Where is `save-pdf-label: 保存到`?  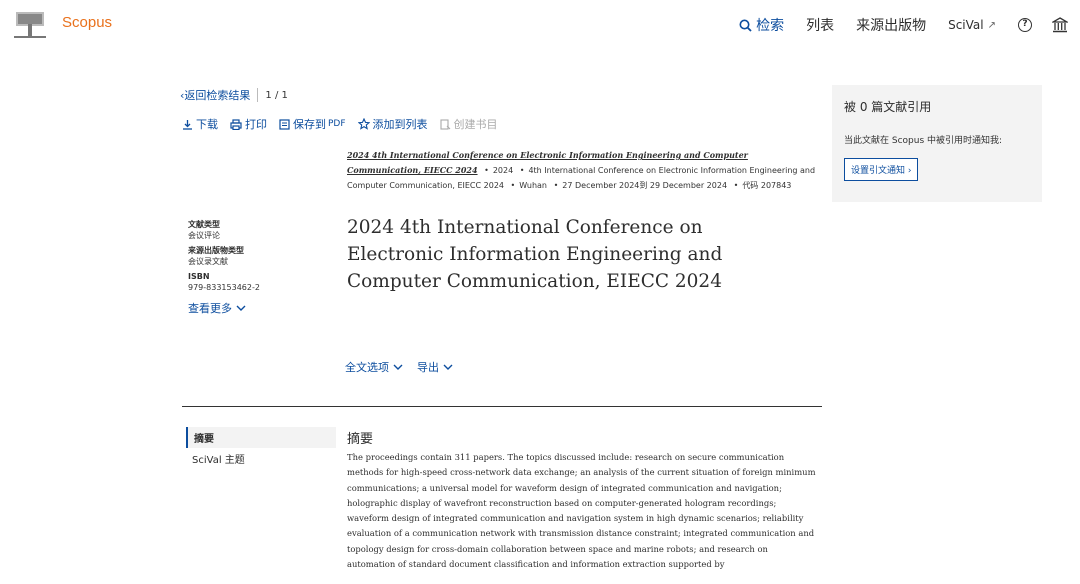 save-pdf-label: 保存到 is located at coordinates (309, 124).